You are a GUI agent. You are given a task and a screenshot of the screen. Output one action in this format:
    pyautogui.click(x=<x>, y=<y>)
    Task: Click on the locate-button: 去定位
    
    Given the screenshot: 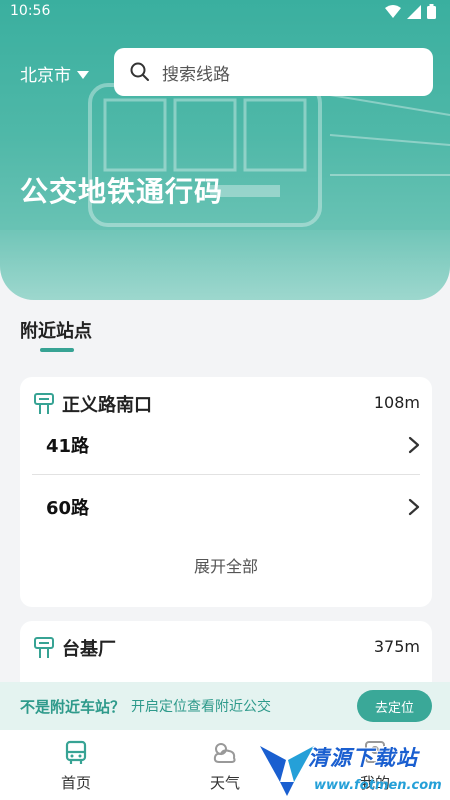 What is the action you would take?
    pyautogui.click(x=394, y=706)
    